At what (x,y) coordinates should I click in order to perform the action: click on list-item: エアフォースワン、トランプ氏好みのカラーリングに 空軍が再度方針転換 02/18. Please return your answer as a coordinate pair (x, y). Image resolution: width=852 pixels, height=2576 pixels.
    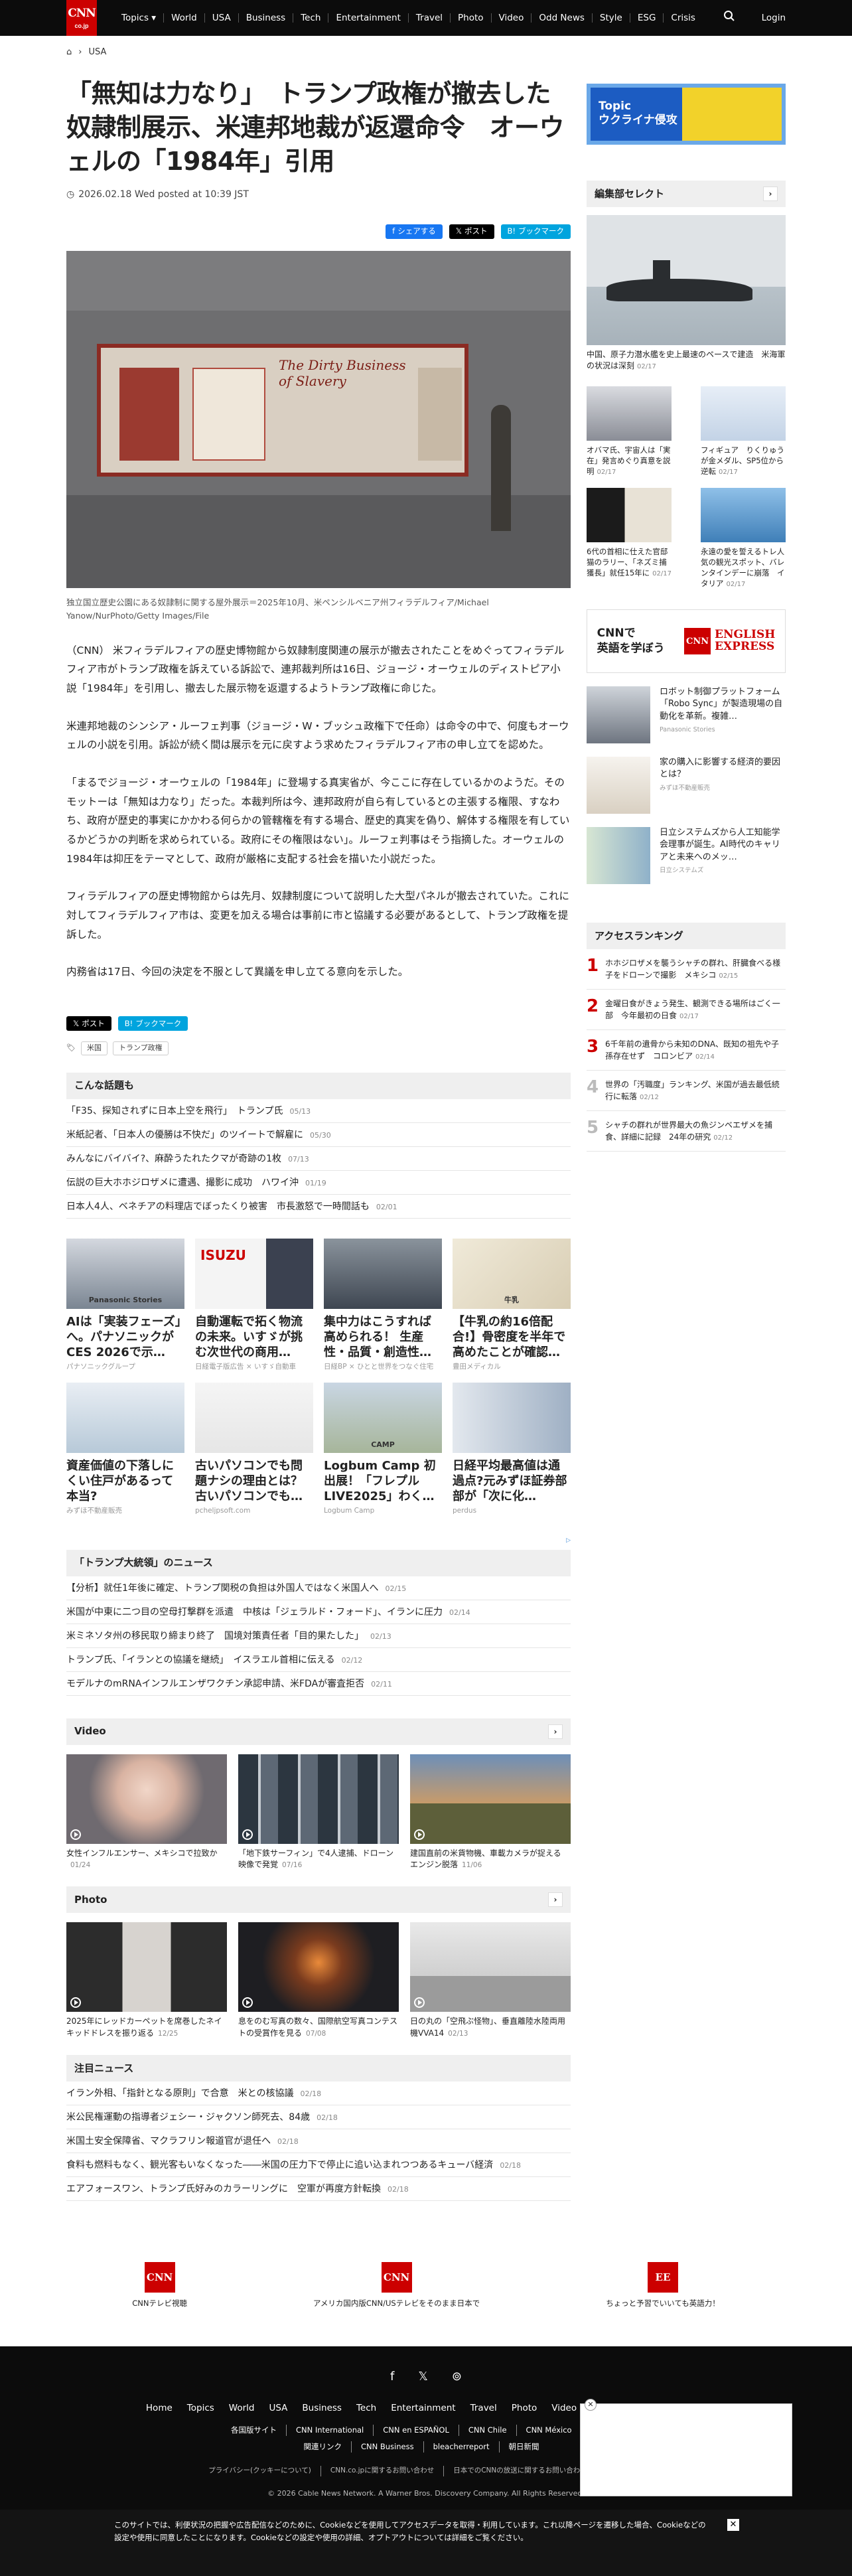
    Looking at the image, I should click on (318, 2189).